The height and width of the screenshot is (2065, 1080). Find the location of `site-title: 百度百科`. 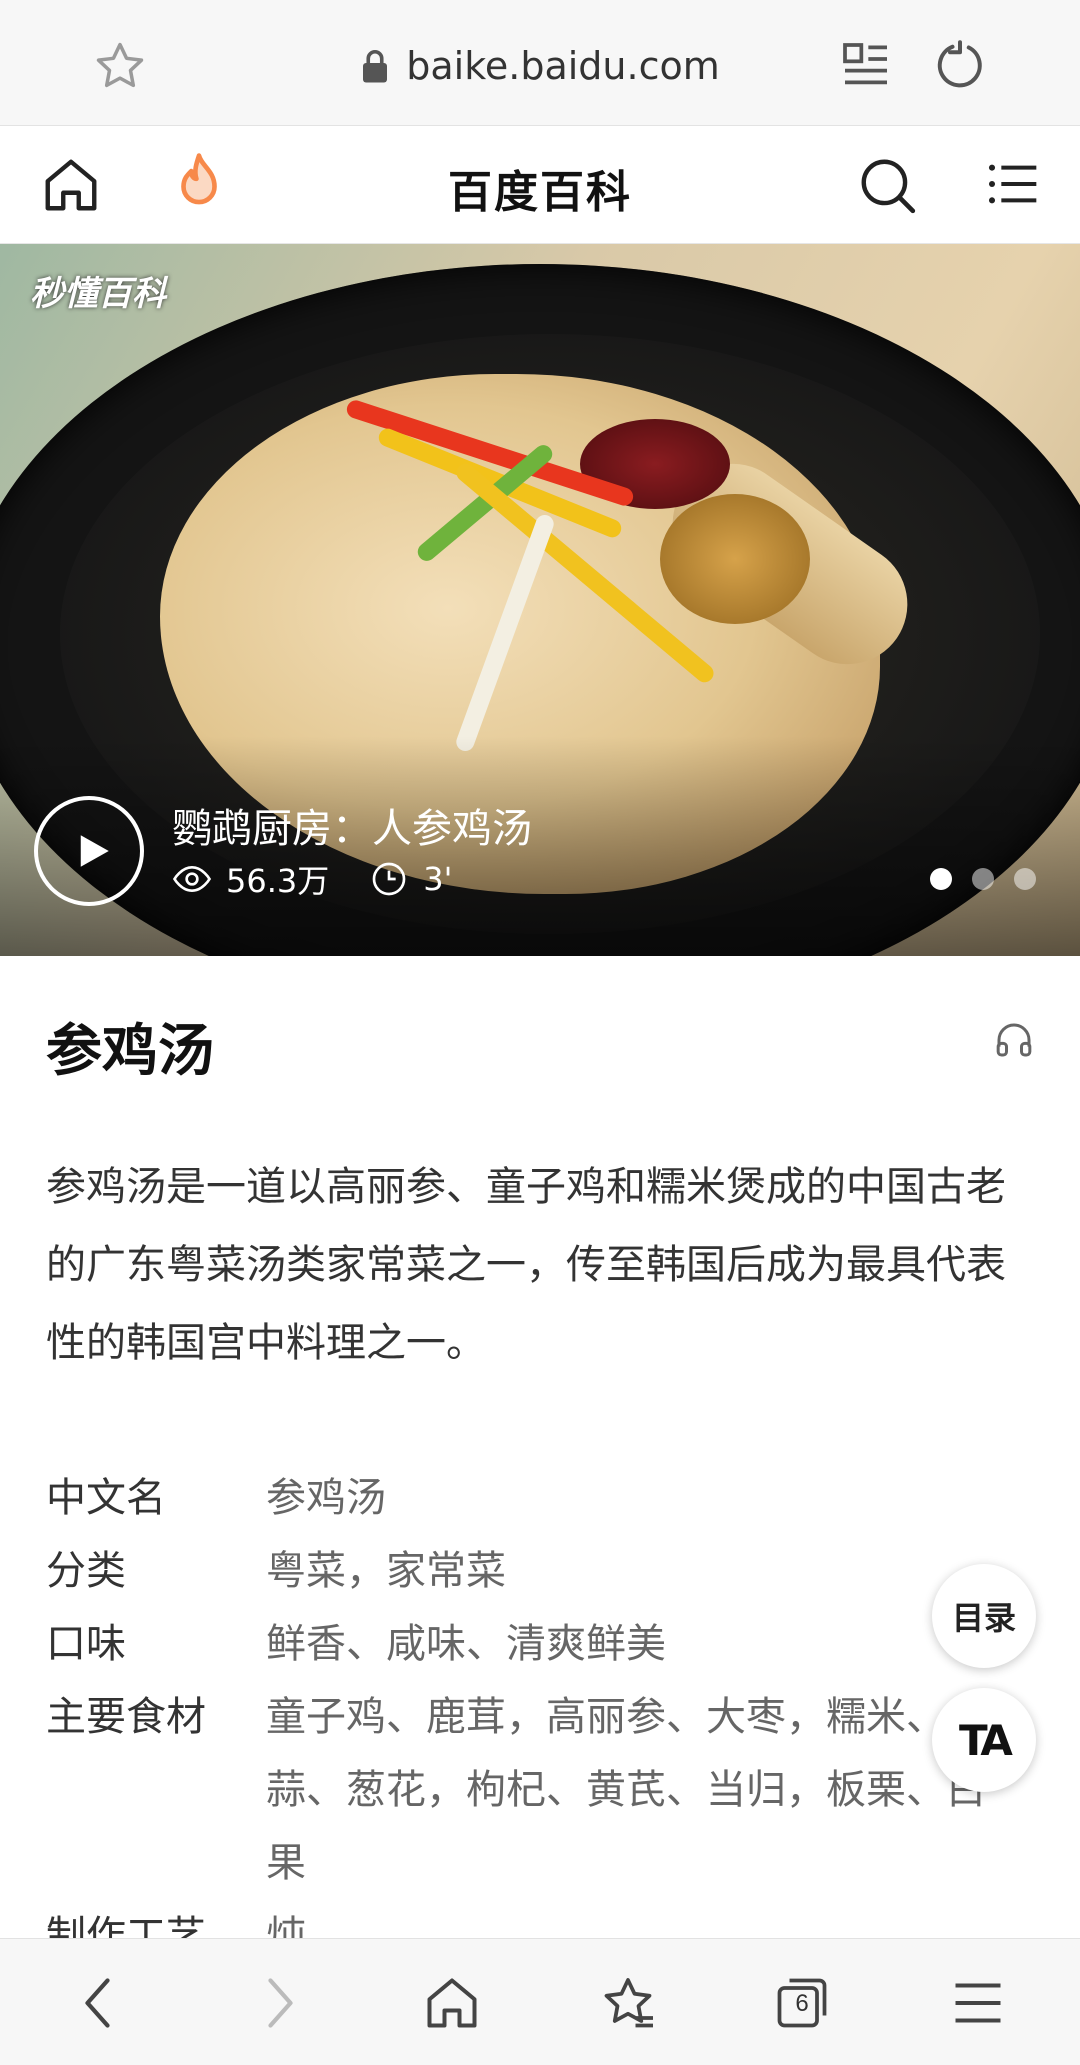

site-title: 百度百科 is located at coordinates (540, 188).